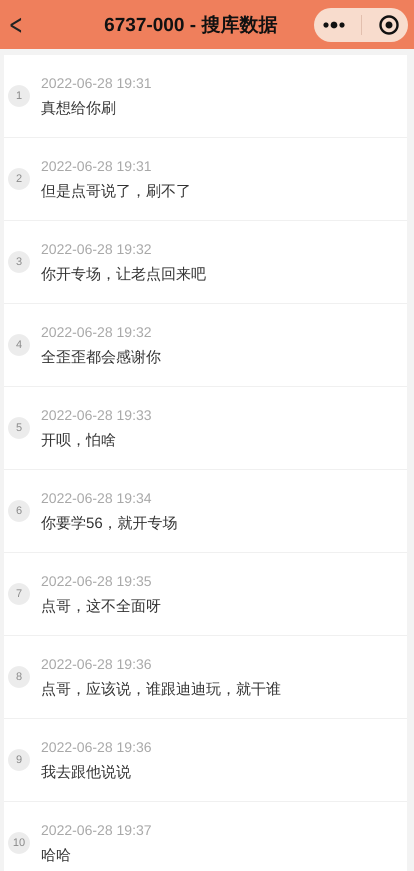 This screenshot has height=871, width=414. I want to click on back-button: <, so click(15, 24).